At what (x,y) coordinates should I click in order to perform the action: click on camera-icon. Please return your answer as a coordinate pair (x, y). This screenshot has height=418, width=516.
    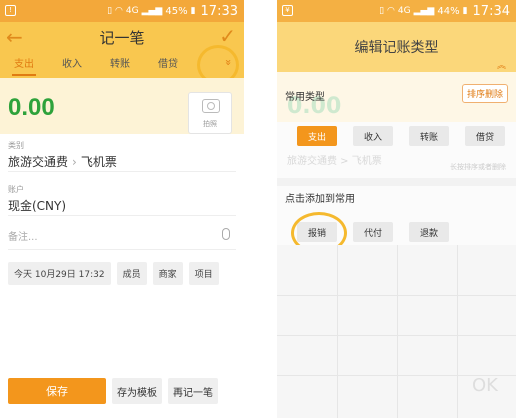
    Looking at the image, I should click on (211, 106).